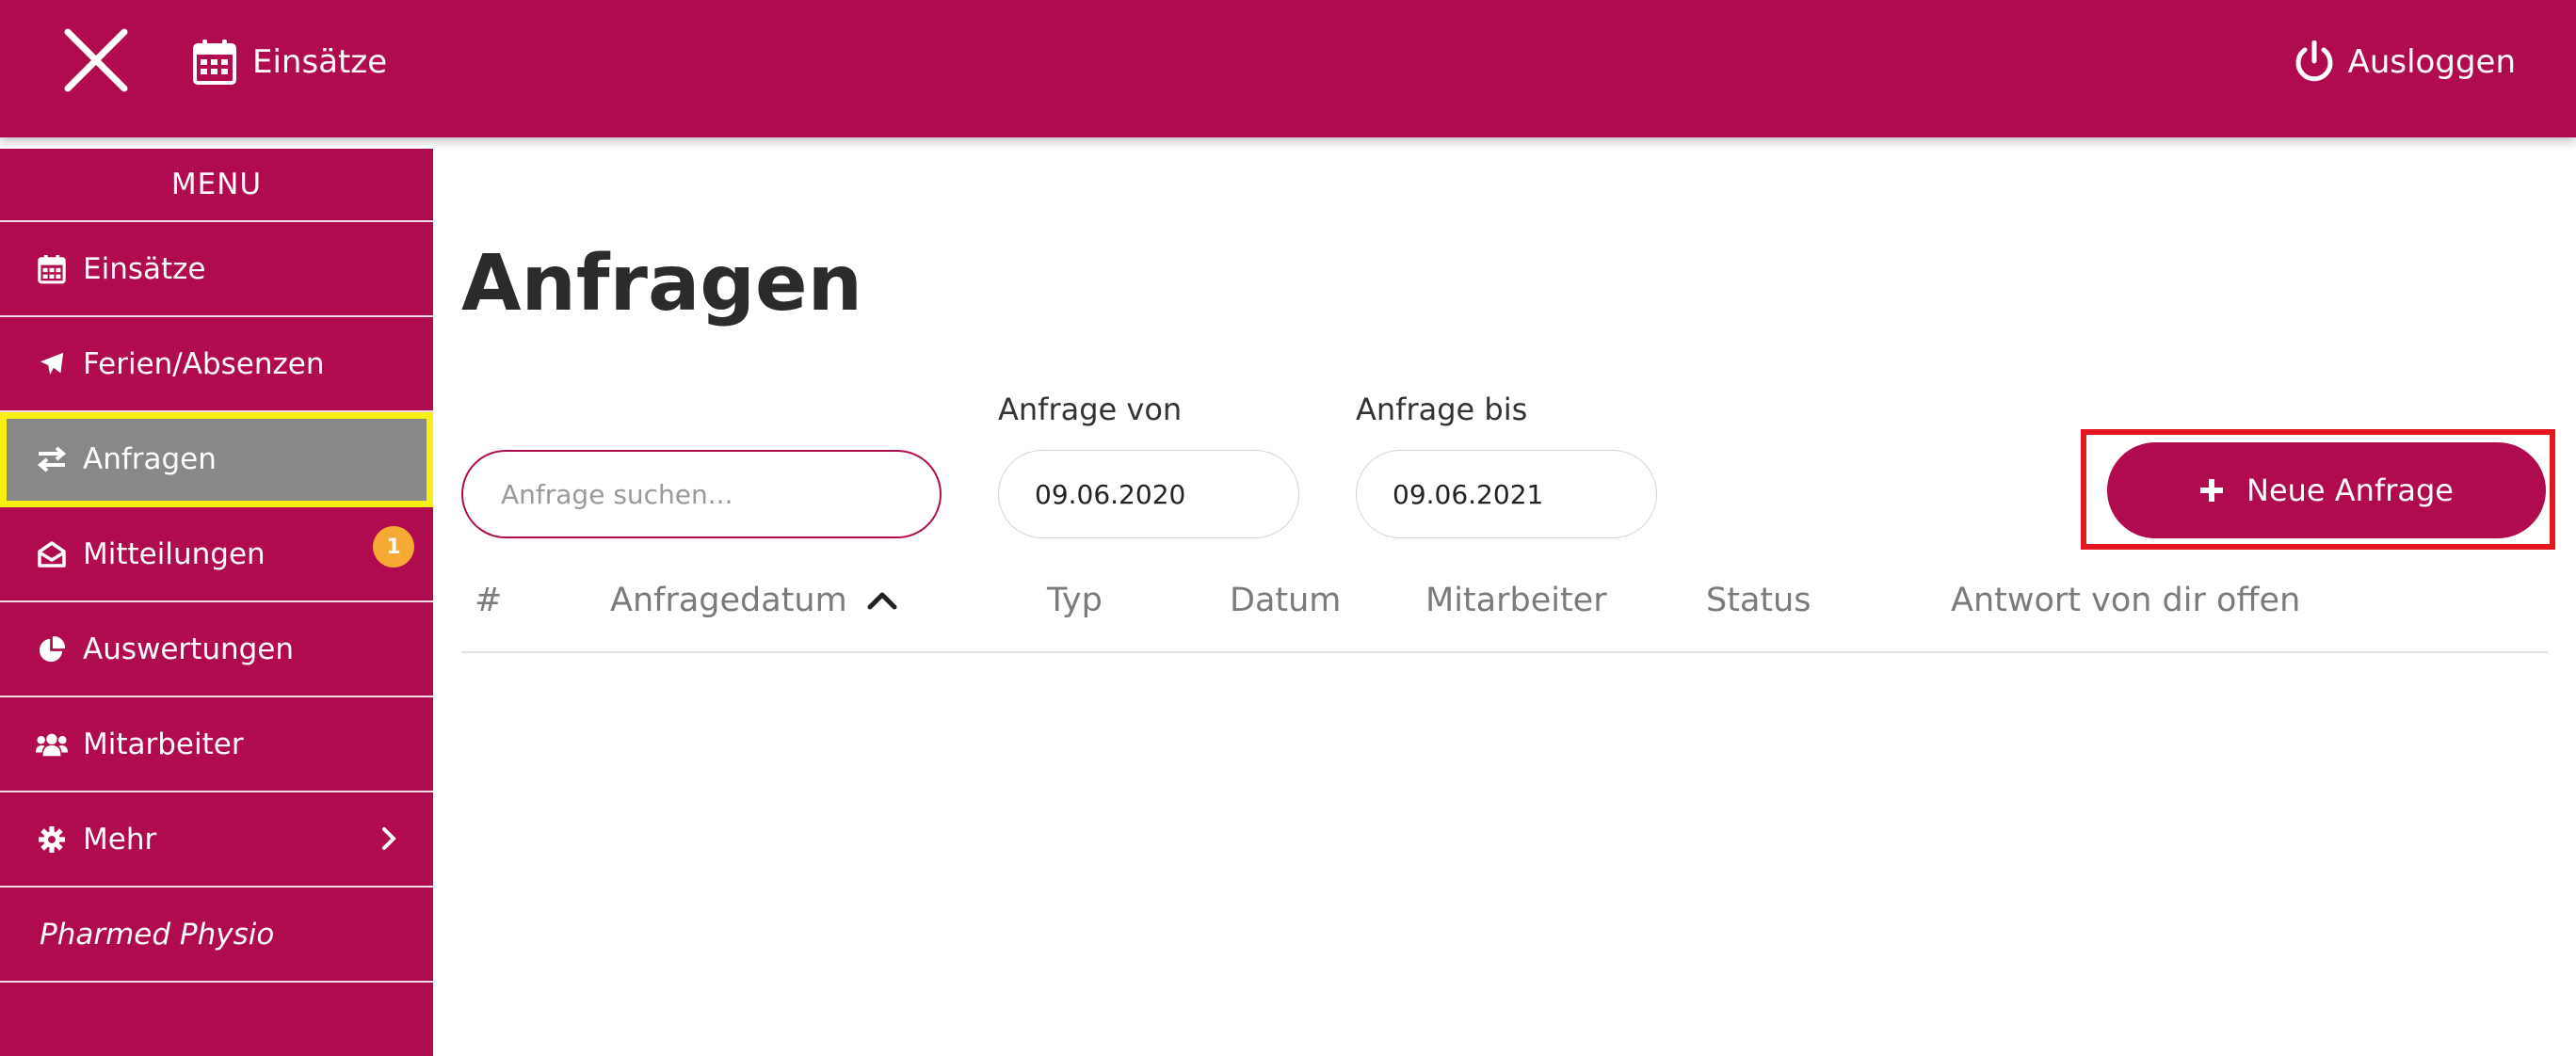 The image size is (2576, 1056). I want to click on column-header-typ: Typ, so click(1075, 600).